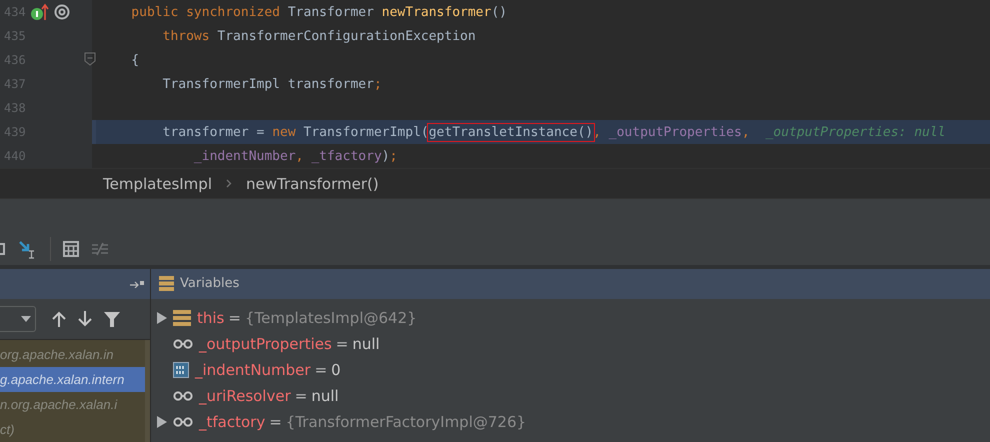 Image resolution: width=990 pixels, height=442 pixels. Describe the element at coordinates (253, 369) in the screenshot. I see `variable-name: _indentNumber` at that location.